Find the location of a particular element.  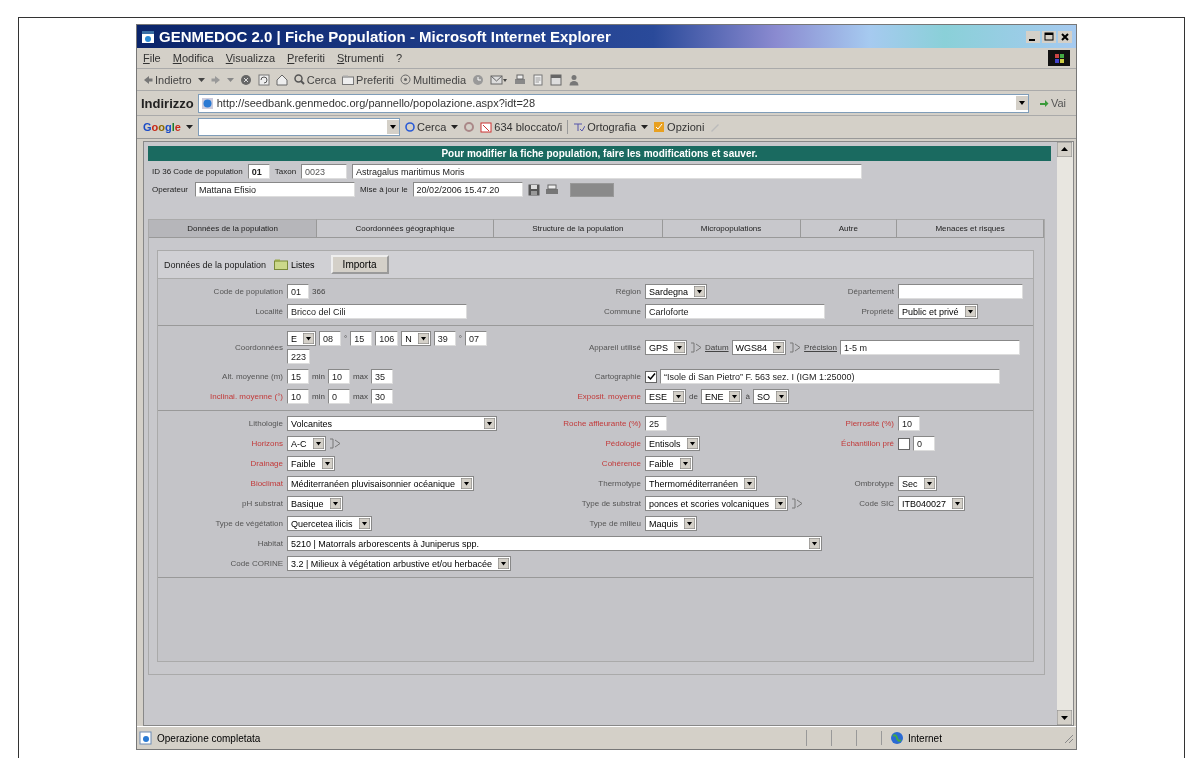

address-field: http://seedbank.genmedoc.org/pannello/popolazione.aspx?idt=28 is located at coordinates (613, 103).